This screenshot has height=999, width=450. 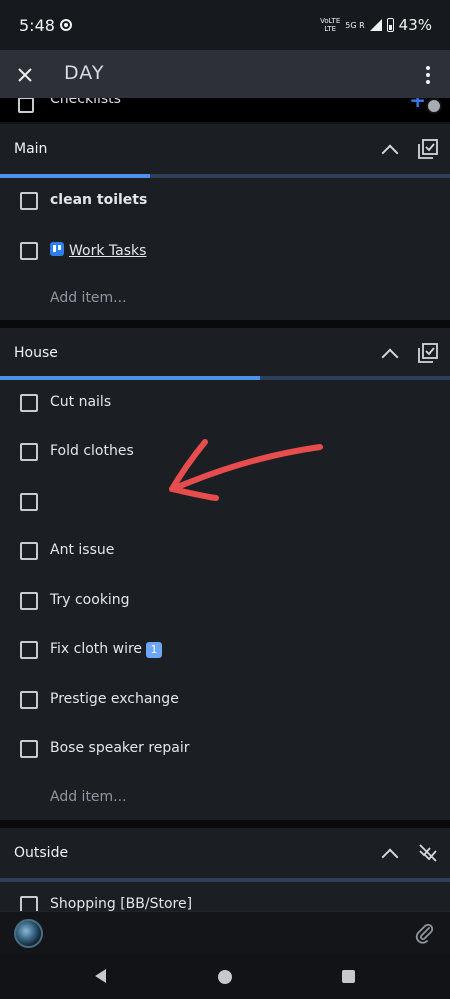 I want to click on home-icon, so click(x=225, y=977).